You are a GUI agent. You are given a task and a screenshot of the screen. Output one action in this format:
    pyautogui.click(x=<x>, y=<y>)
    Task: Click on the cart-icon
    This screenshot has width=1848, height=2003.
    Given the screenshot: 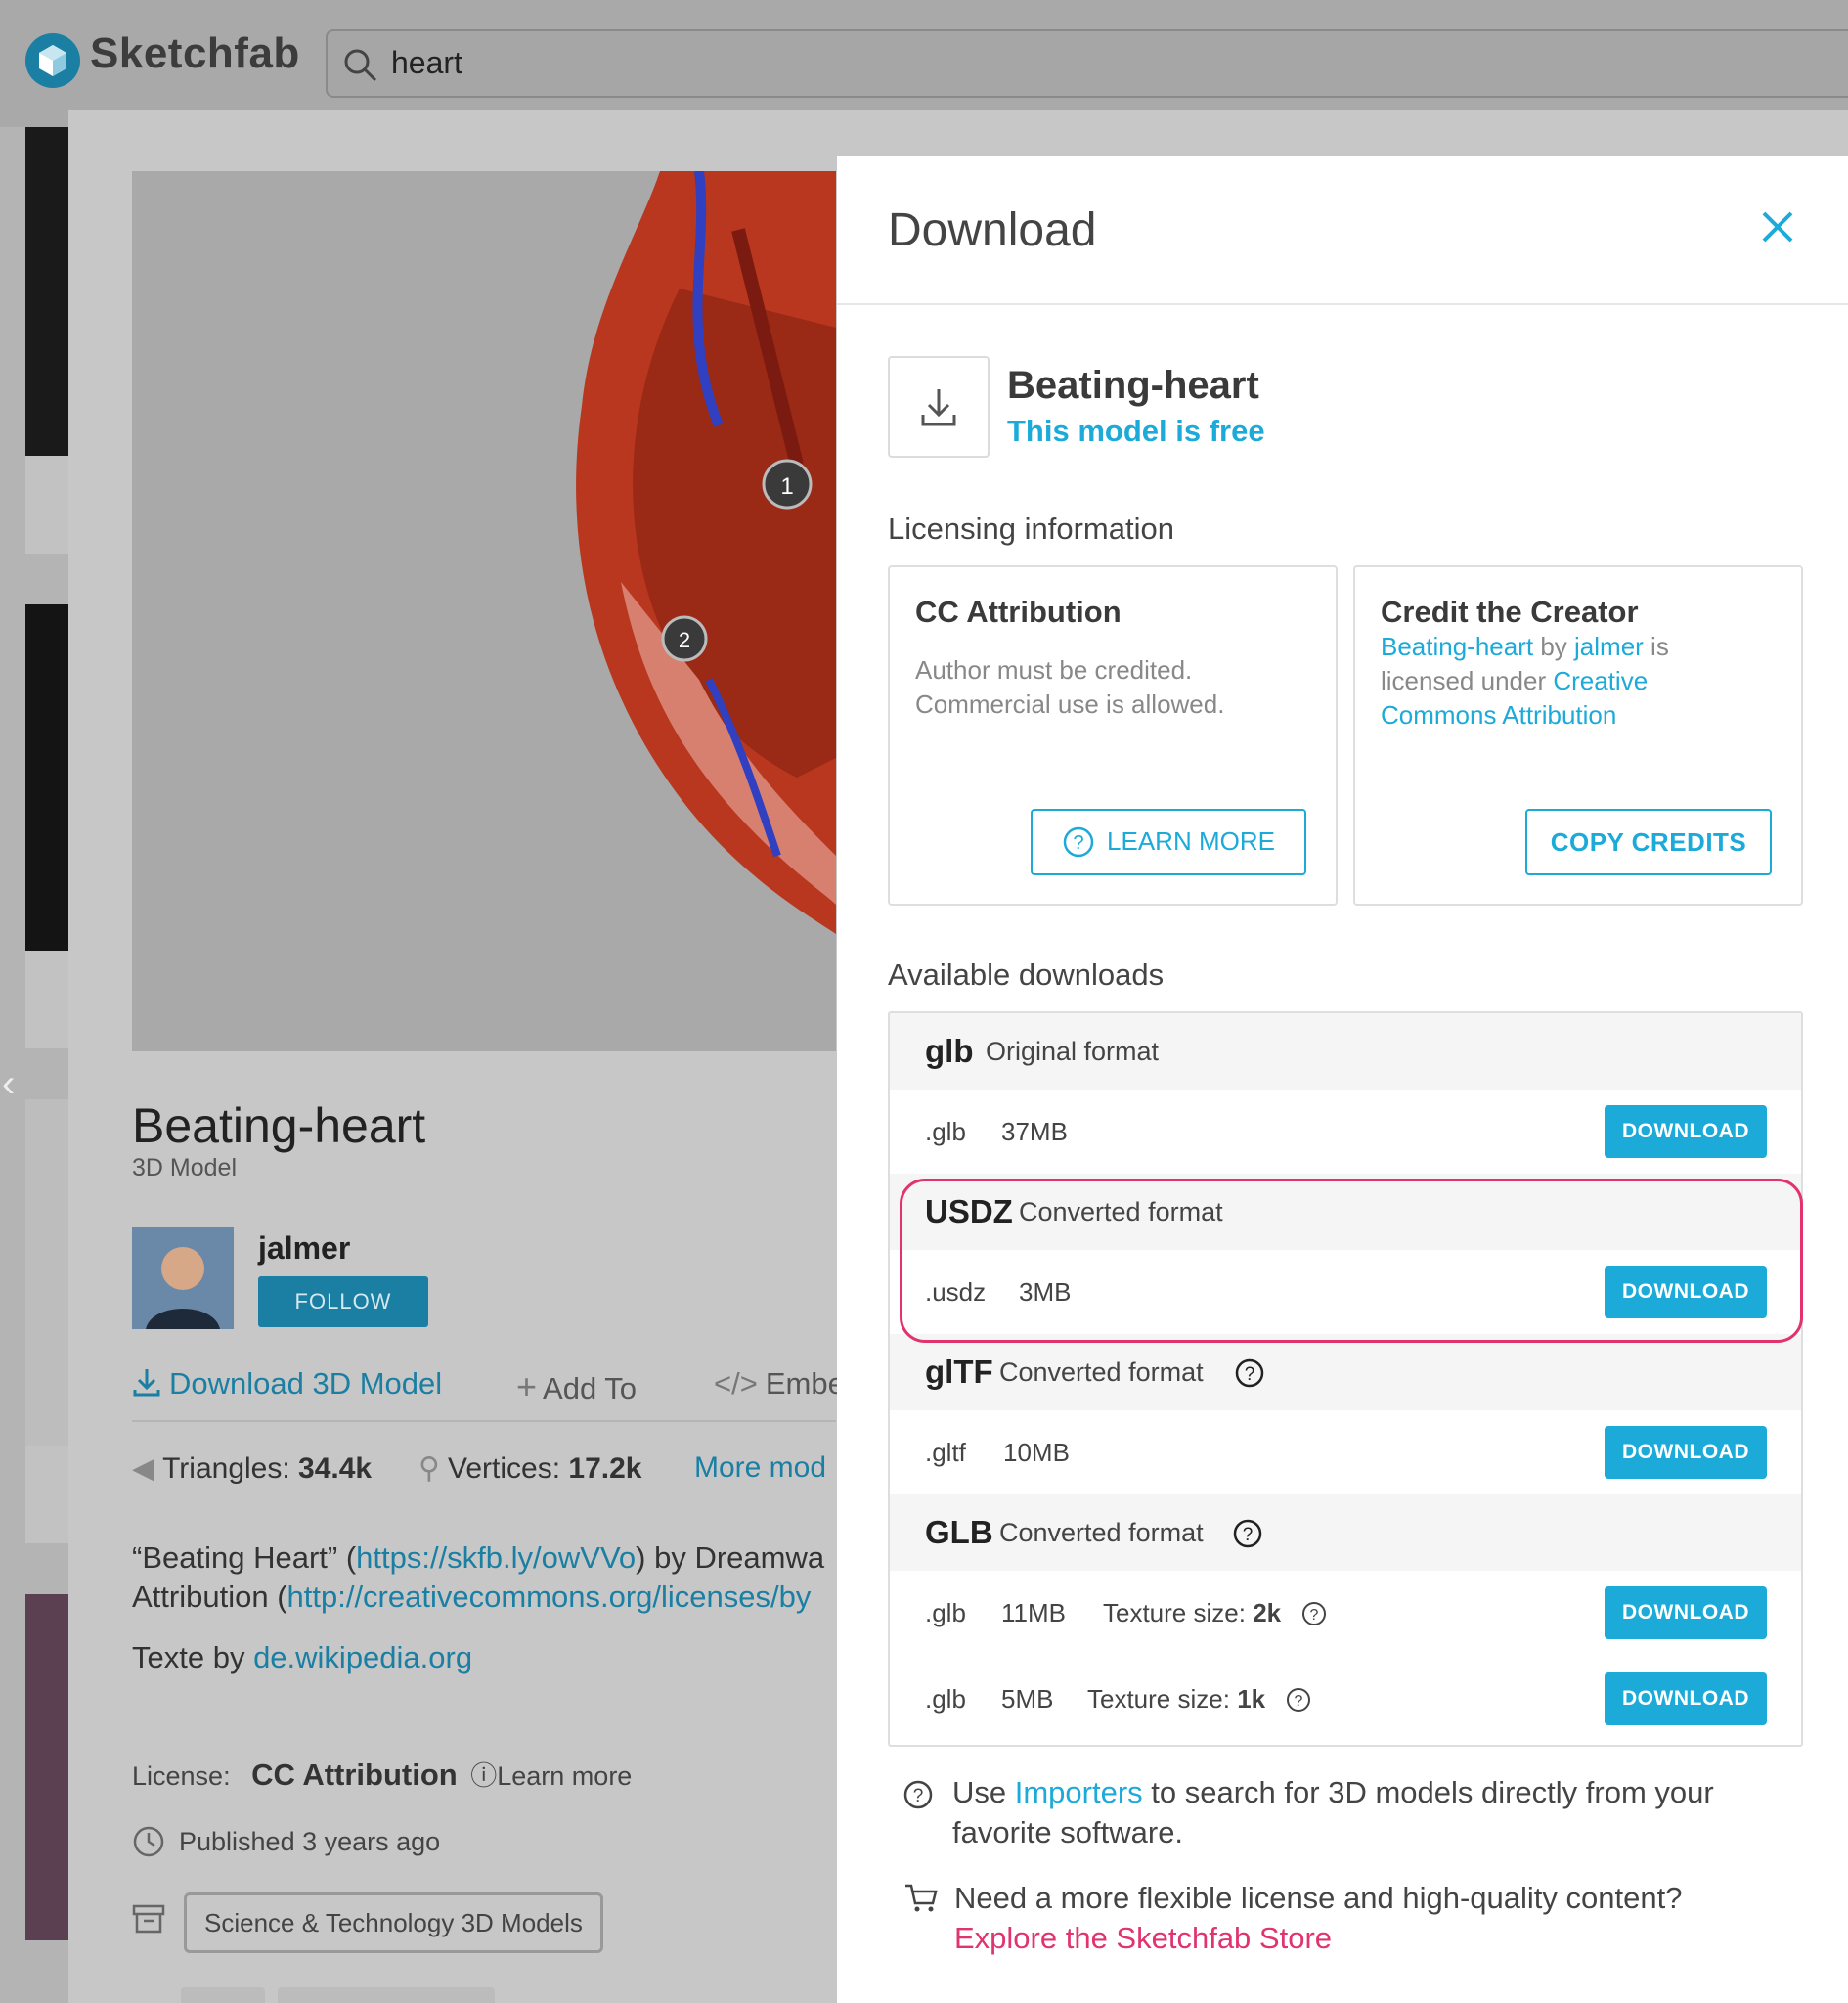 What is the action you would take?
    pyautogui.click(x=921, y=1898)
    